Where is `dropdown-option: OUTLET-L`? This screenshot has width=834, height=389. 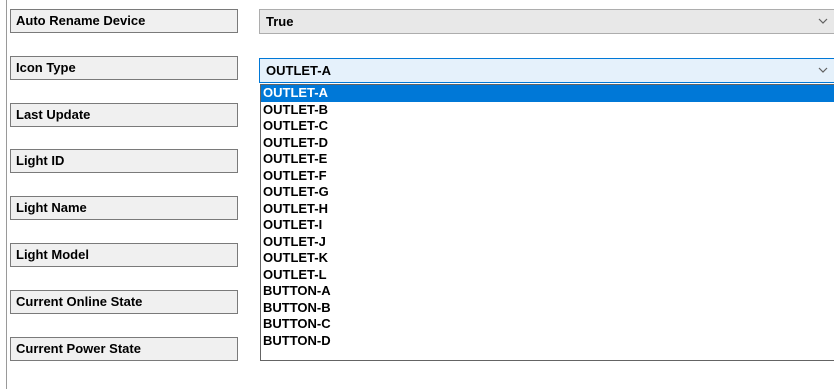 dropdown-option: OUTLET-L is located at coordinates (547, 275).